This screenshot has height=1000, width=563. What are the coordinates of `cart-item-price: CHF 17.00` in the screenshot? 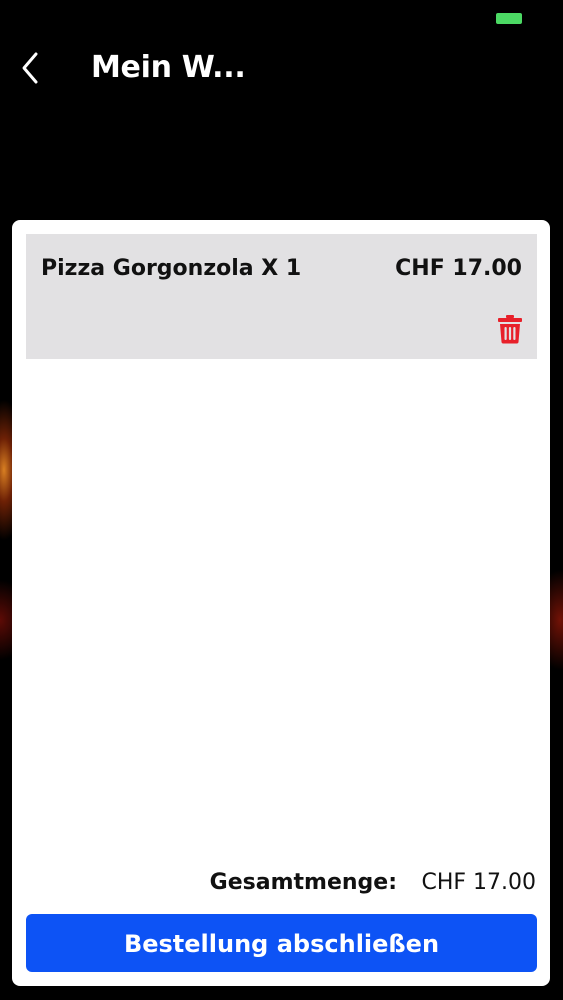 It's located at (458, 268).